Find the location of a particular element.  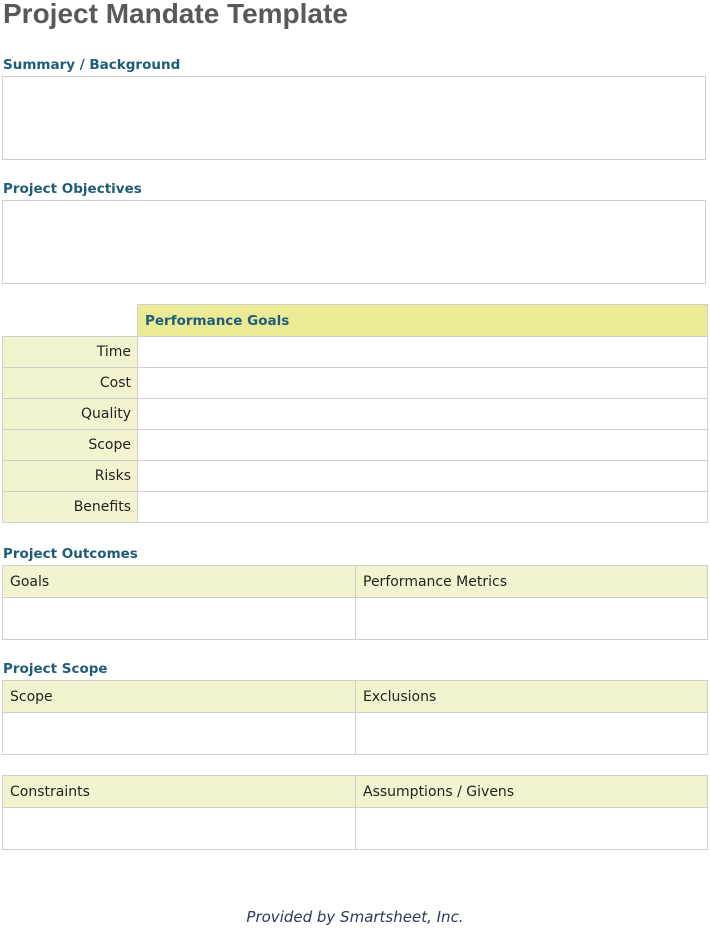

goal-label-time: Time is located at coordinates (70, 352).